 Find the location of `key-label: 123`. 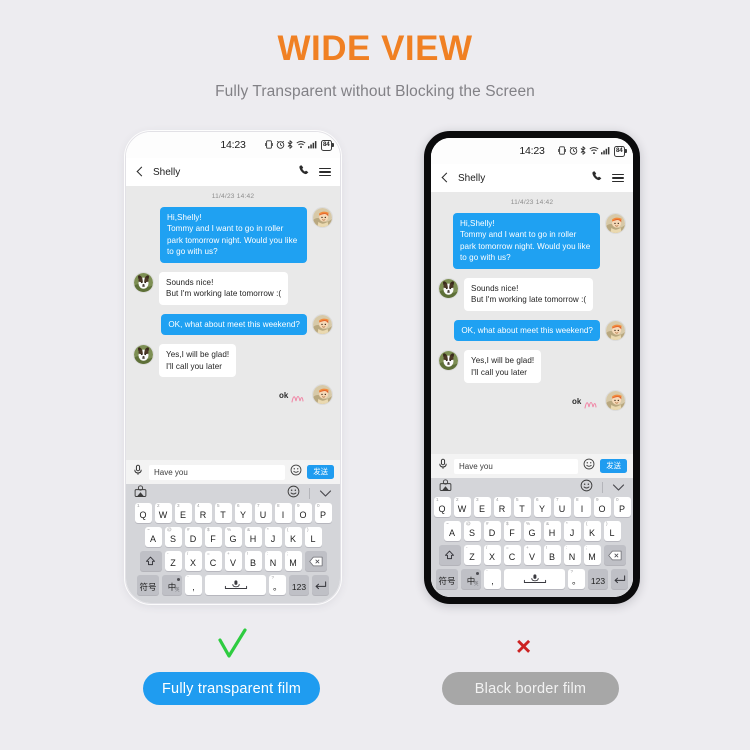

key-label: 123 is located at coordinates (598, 580).